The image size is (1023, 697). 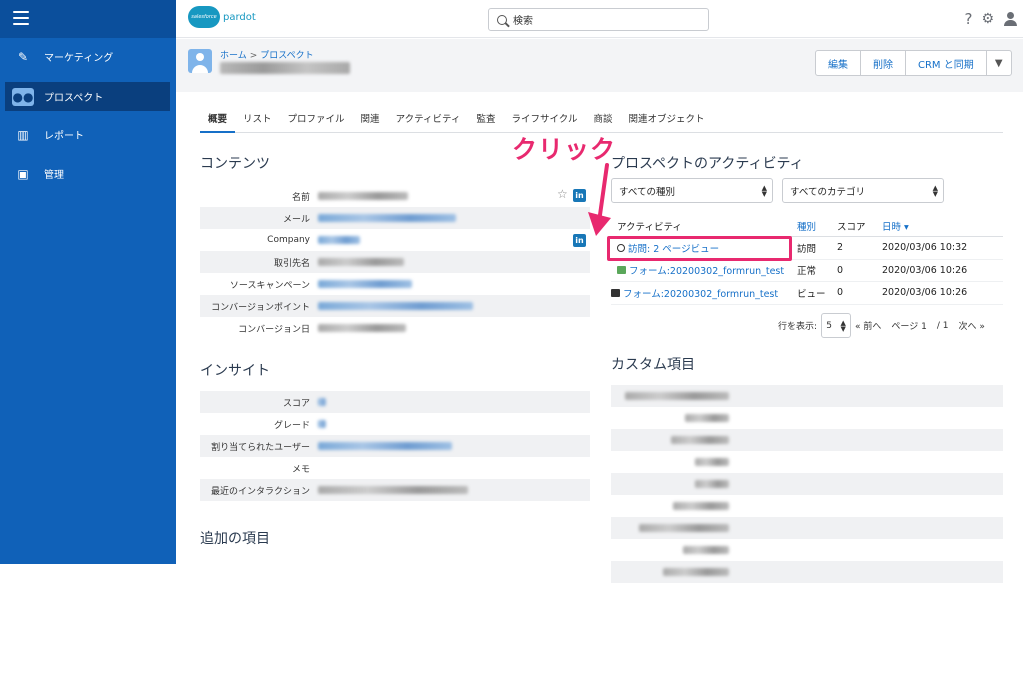 What do you see at coordinates (946, 63) in the screenshot?
I see `crm-sync-button: CRM と同期` at bounding box center [946, 63].